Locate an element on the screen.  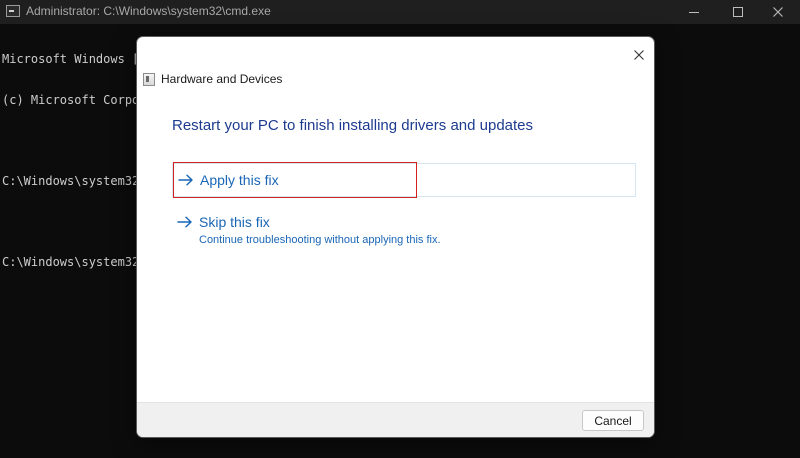
window-close-button is located at coordinates (778, 12).